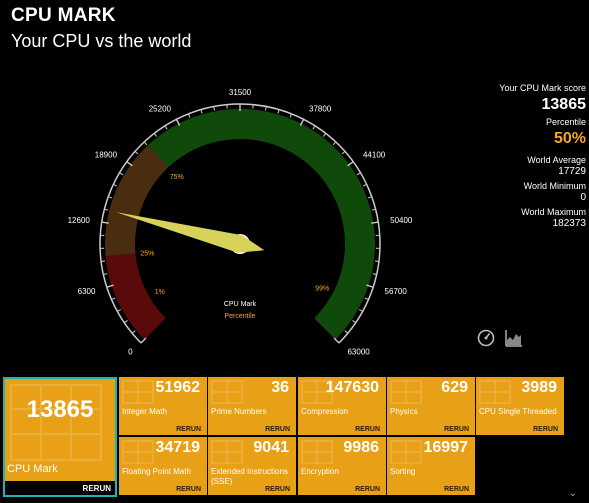  I want to click on world-average-label: World Average, so click(556, 160).